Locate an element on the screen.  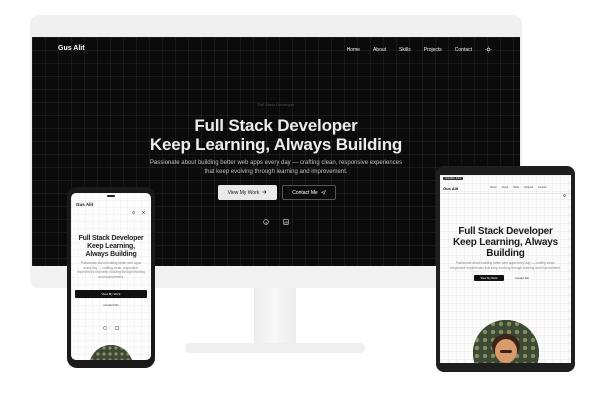
phone-notch is located at coordinates (111, 196).